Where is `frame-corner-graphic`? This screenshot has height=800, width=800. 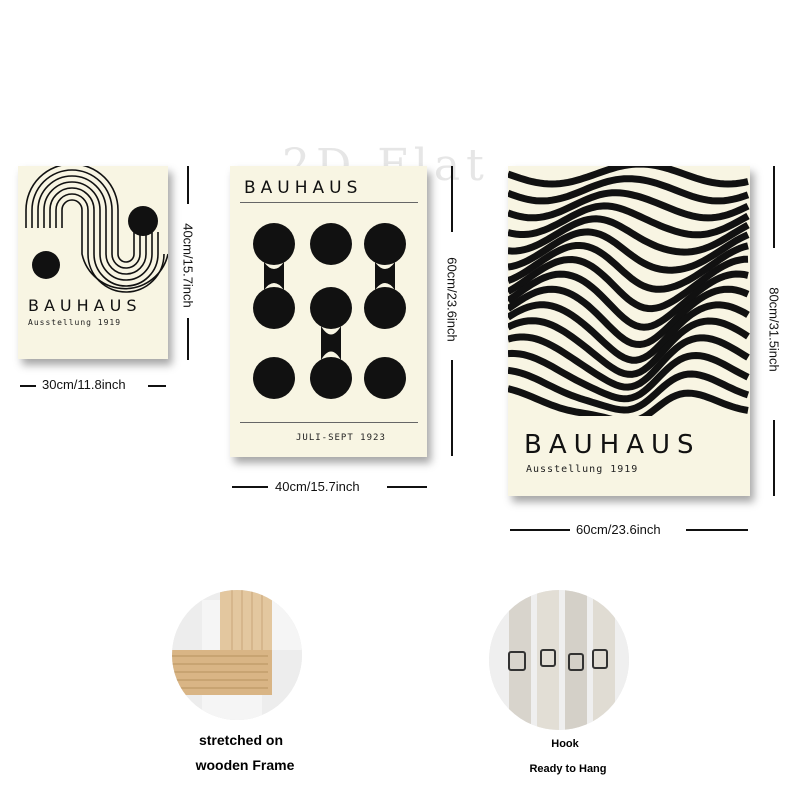
frame-corner-graphic is located at coordinates (237, 655).